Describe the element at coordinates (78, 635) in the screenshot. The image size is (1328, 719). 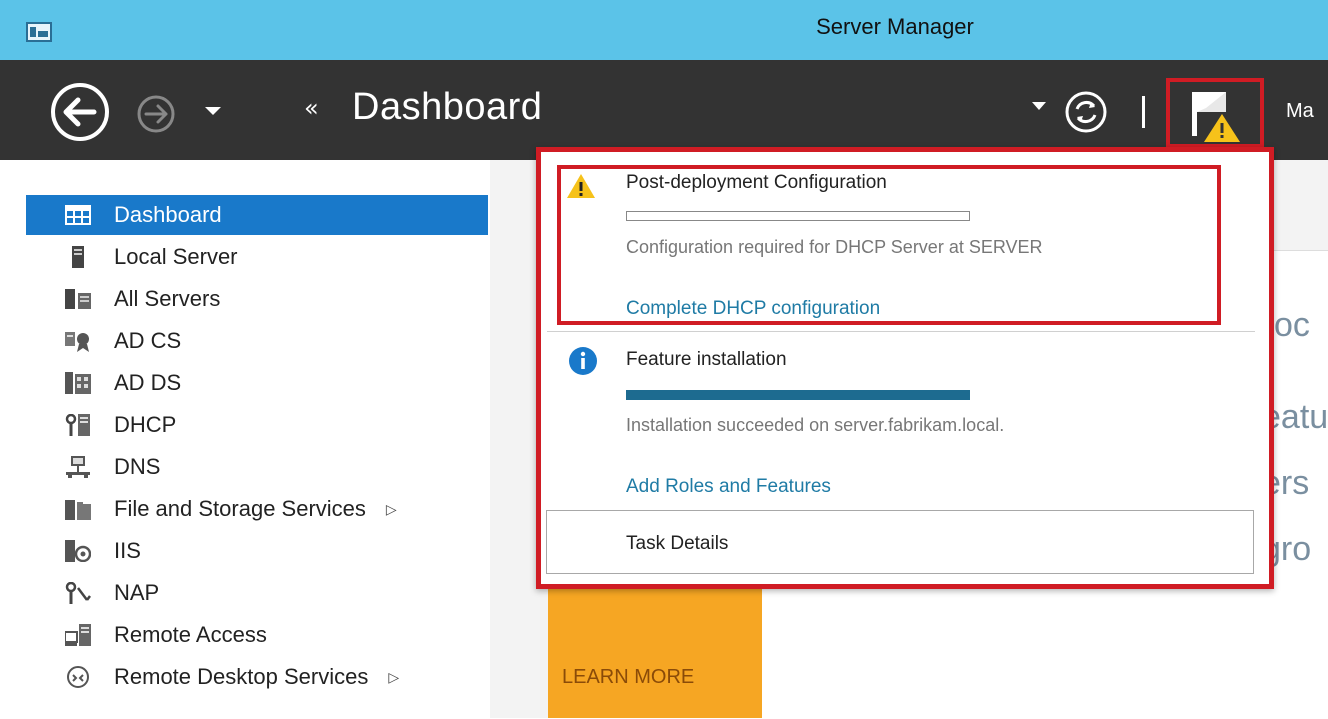
I see `remote-access-icon` at that location.